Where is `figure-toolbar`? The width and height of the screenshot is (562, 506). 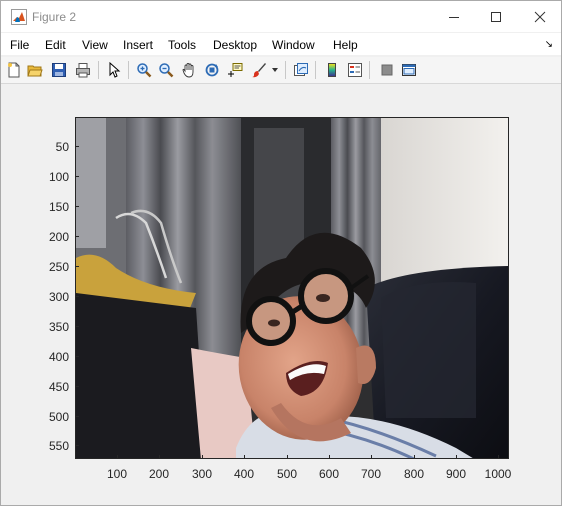
figure-toolbar is located at coordinates (281, 70).